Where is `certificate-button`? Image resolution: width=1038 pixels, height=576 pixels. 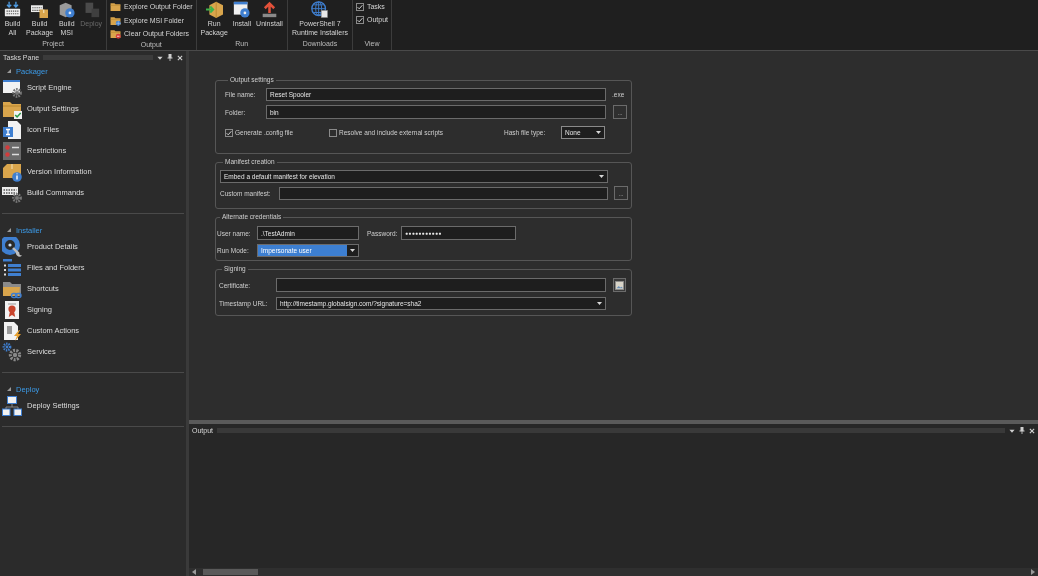 certificate-button is located at coordinates (619, 285).